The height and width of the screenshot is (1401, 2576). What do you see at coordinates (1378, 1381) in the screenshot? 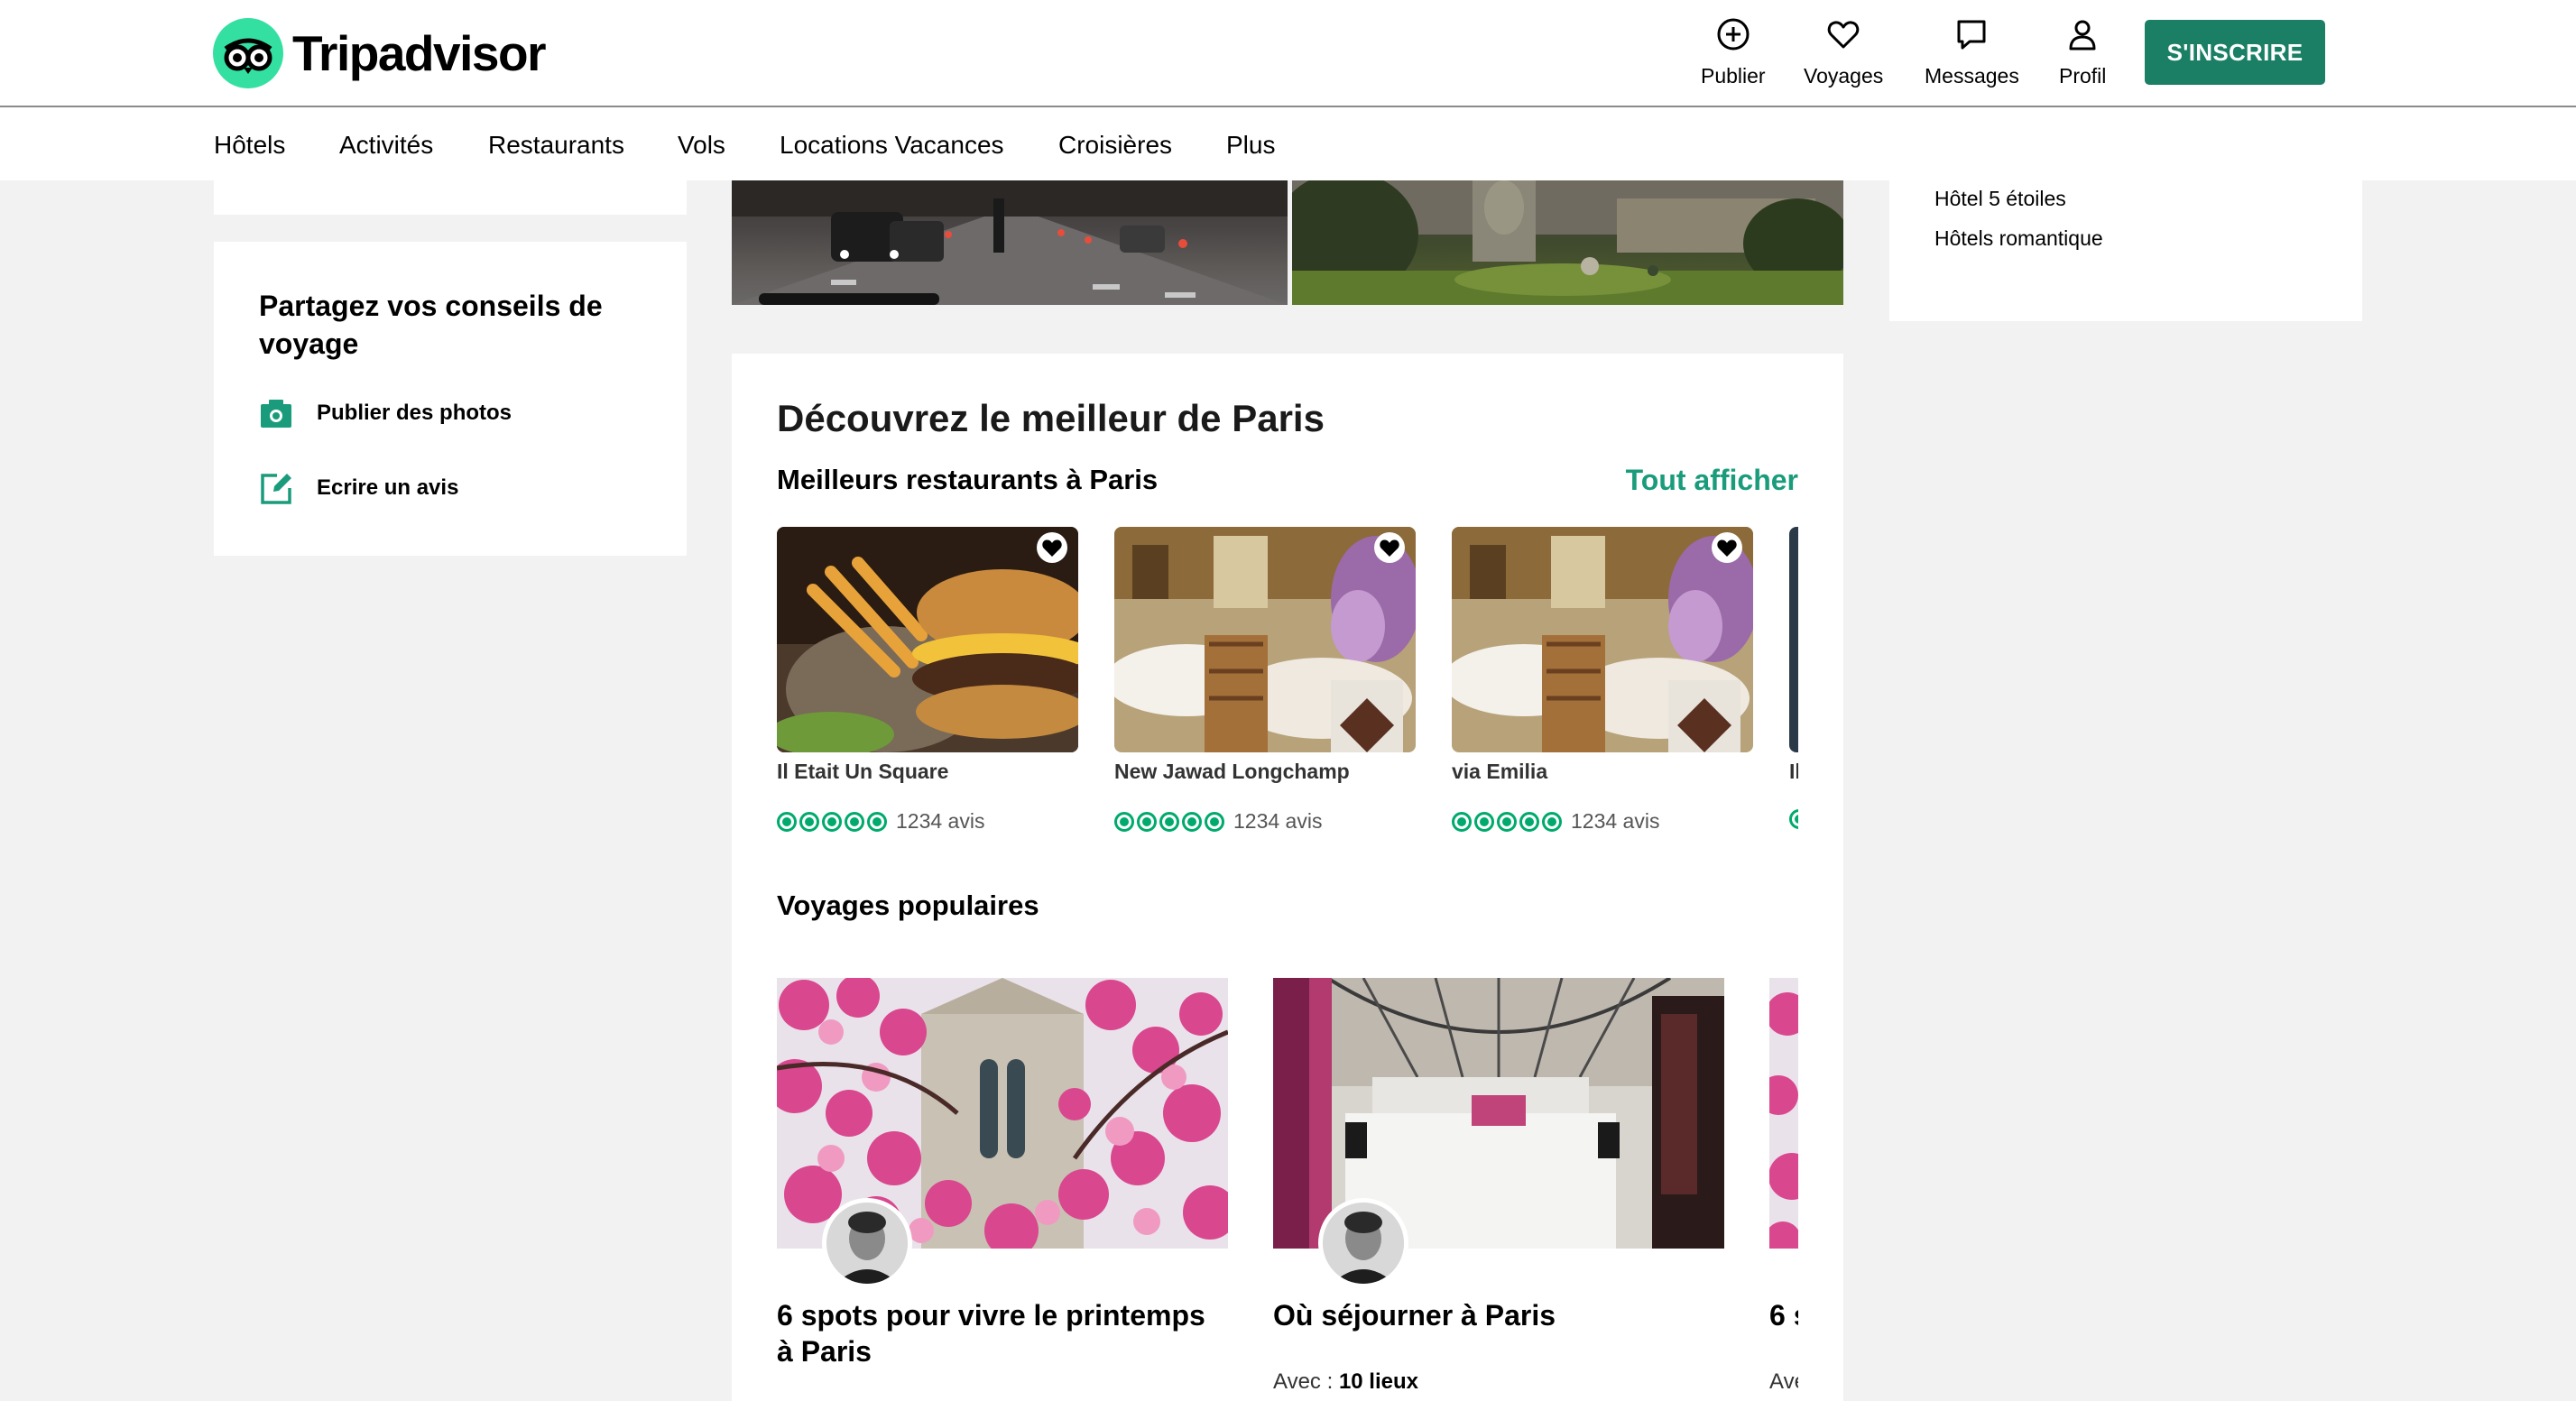
I see `trip-places-count: 10 lieux` at bounding box center [1378, 1381].